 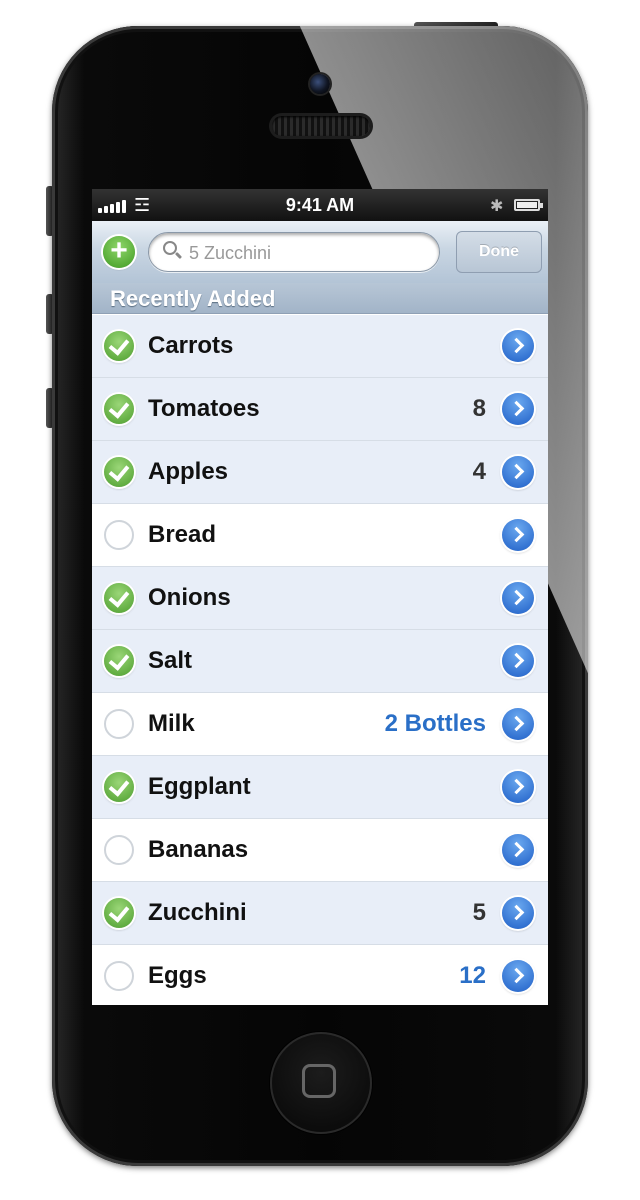 I want to click on front-camera, so click(x=320, y=84).